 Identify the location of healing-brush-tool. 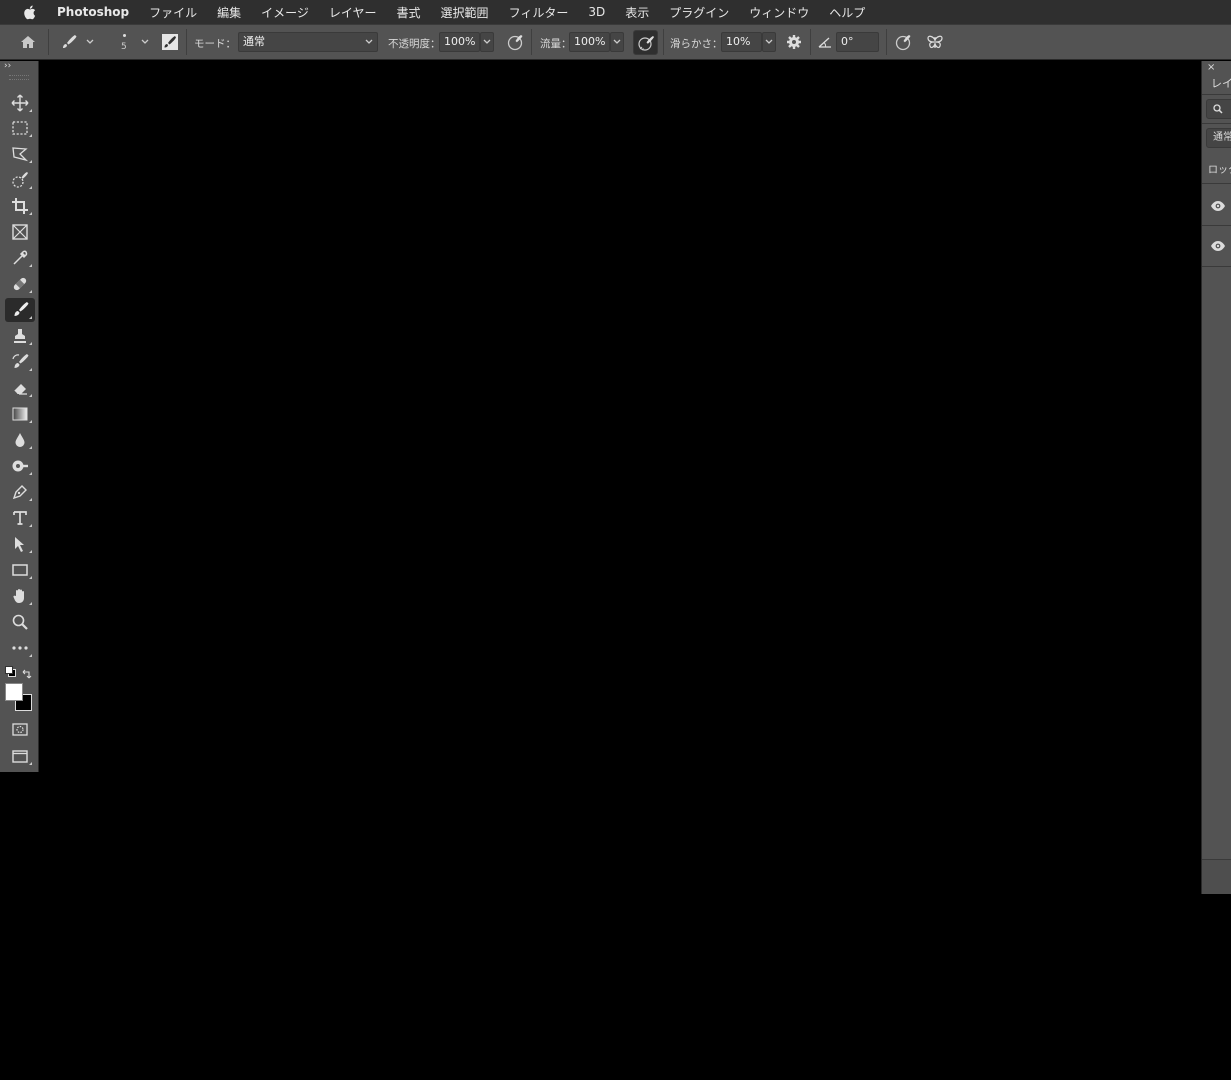
(20, 284).